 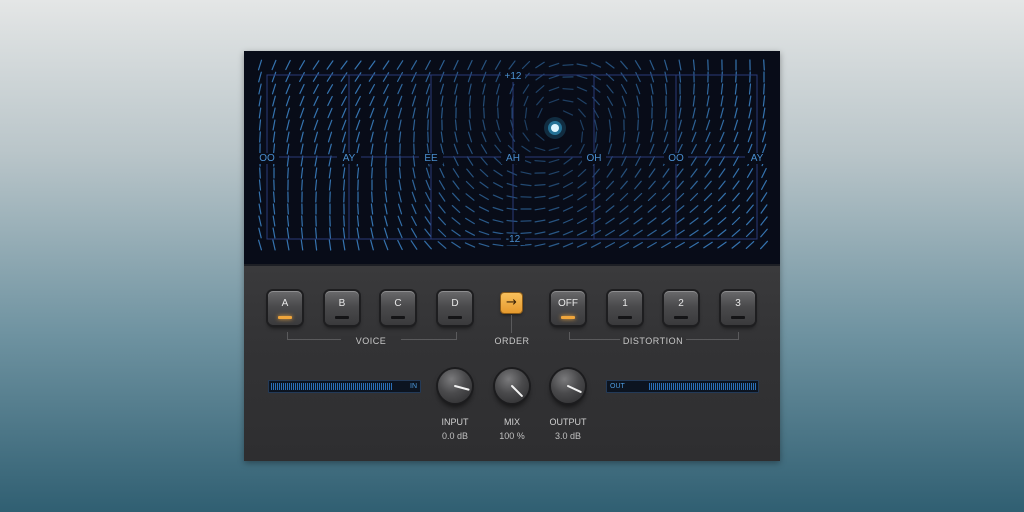 I want to click on distortion-button-3: 3, so click(x=738, y=308).